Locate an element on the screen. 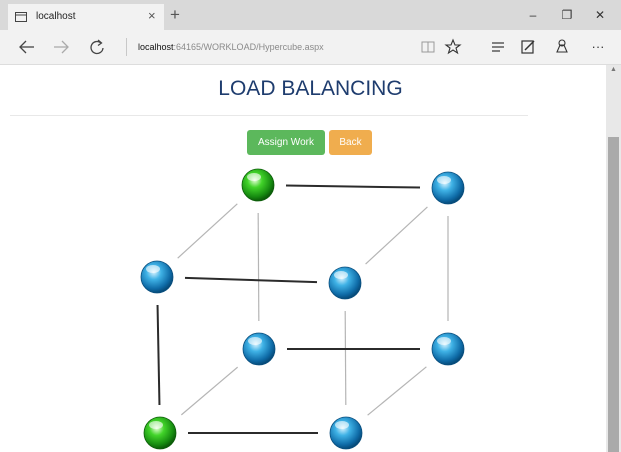 The image size is (621, 452). favorite-star-icon is located at coordinates (453, 47).